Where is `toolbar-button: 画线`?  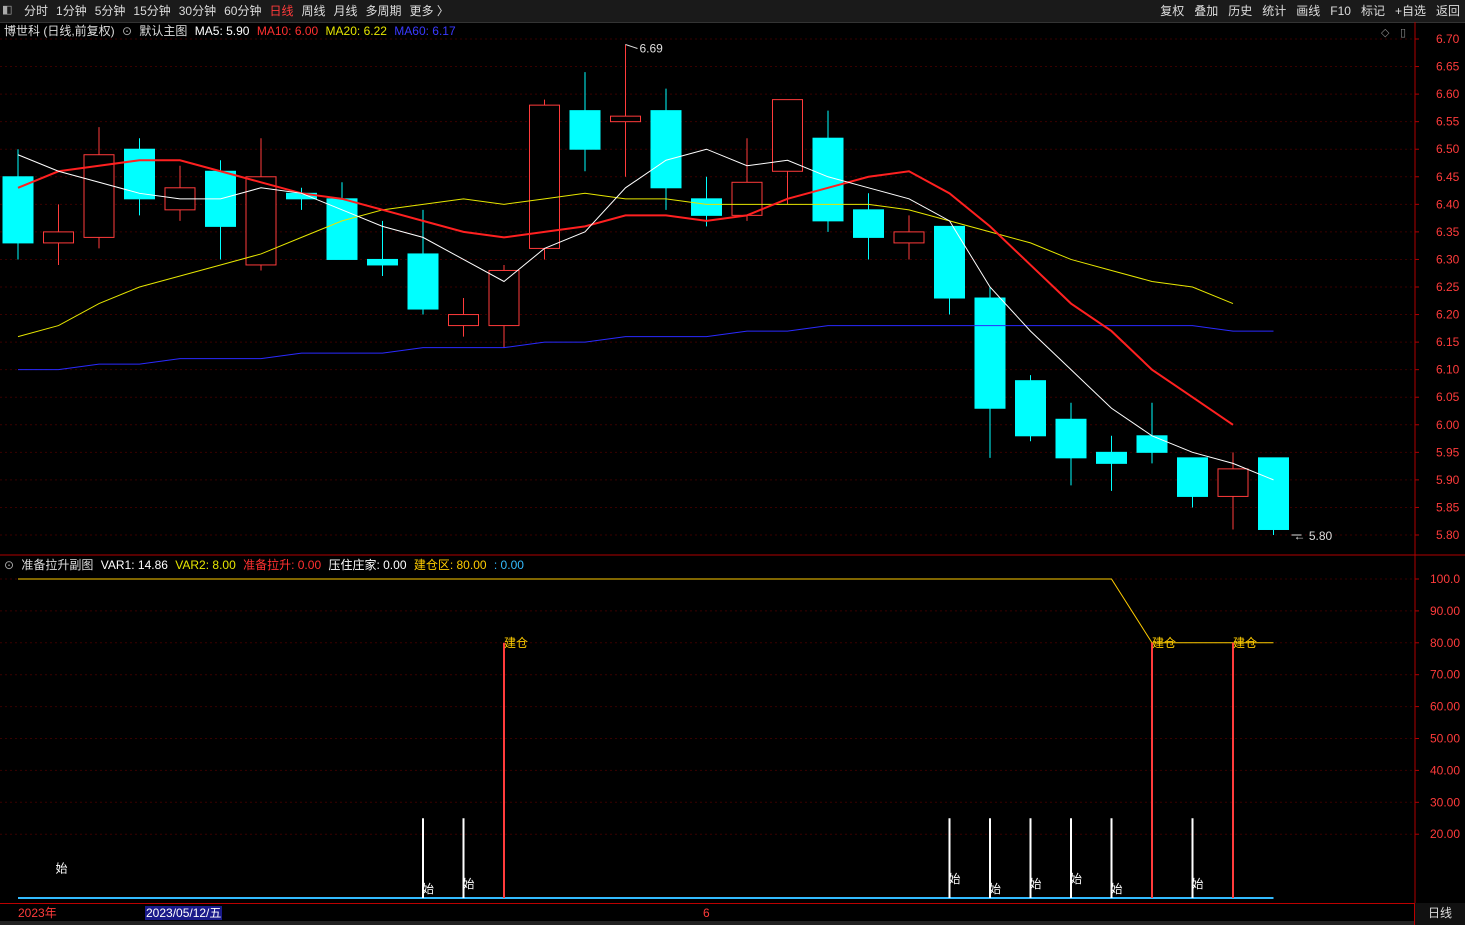 toolbar-button: 画线 is located at coordinates (1308, 11).